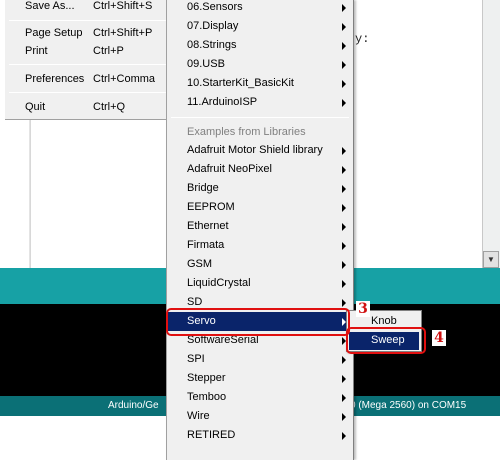 The height and width of the screenshot is (460, 500). I want to click on menu-item-label: Print, so click(36, 51).